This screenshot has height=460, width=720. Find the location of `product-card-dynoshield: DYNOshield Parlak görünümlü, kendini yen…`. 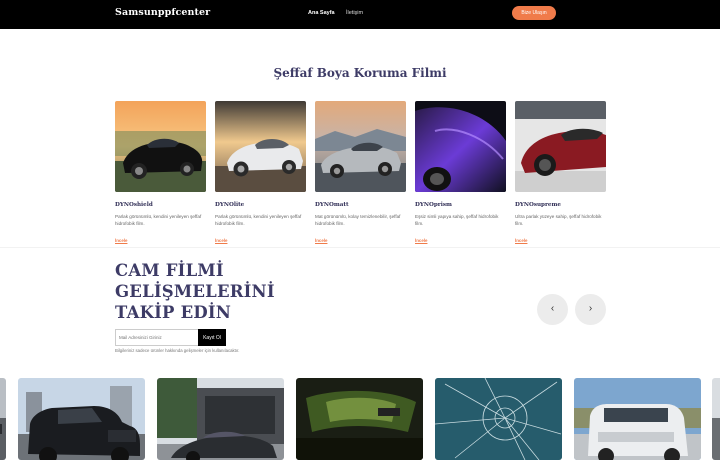

product-card-dynoshield: DYNOshield Parlak görünümlü, kendini yen… is located at coordinates (160, 174).